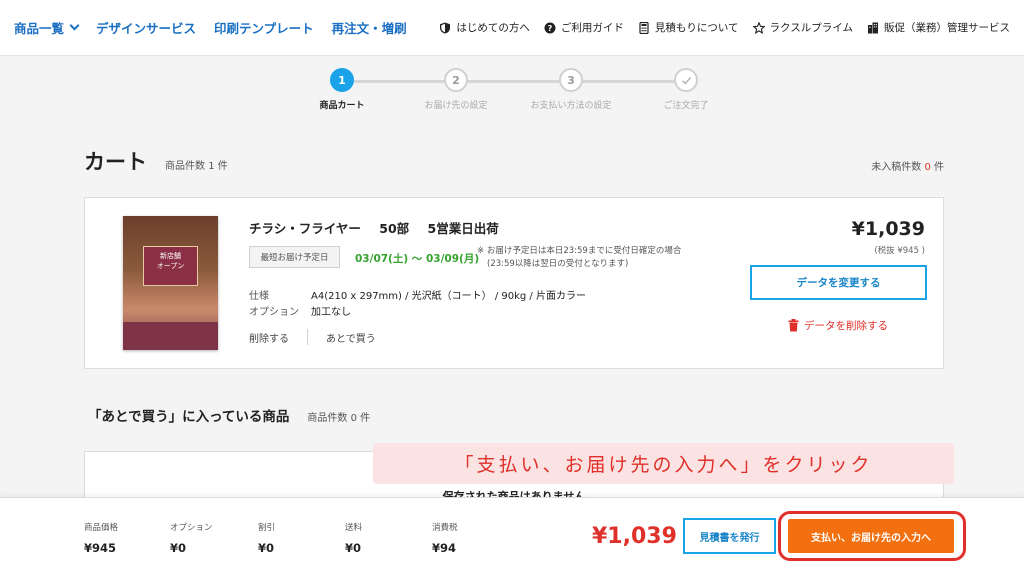 This screenshot has height=576, width=1024. What do you see at coordinates (686, 106) in the screenshot?
I see `step-label: ご注文完了` at bounding box center [686, 106].